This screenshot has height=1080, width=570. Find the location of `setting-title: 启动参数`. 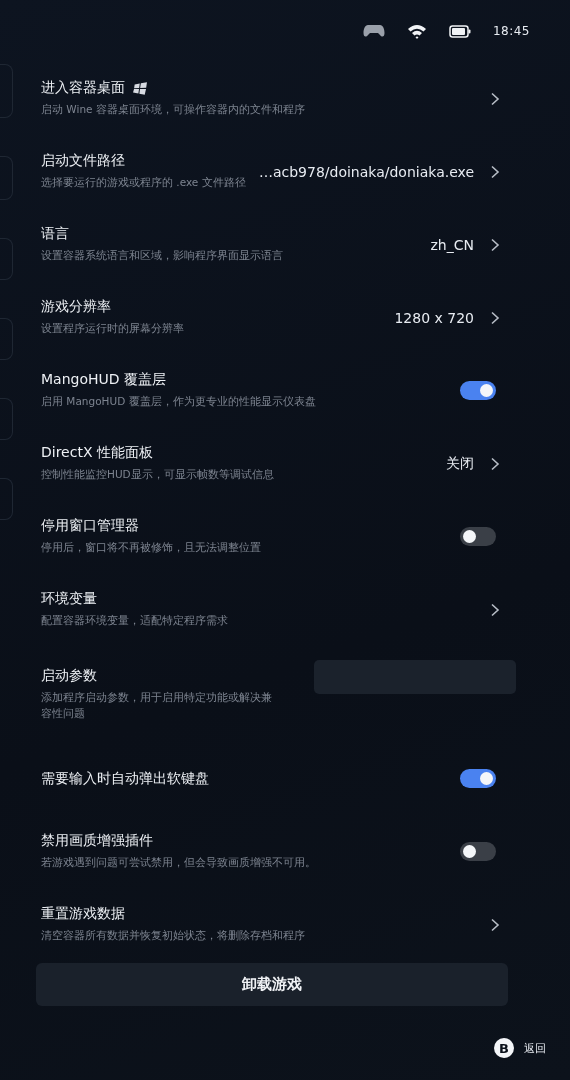

setting-title: 启动参数 is located at coordinates (69, 676).